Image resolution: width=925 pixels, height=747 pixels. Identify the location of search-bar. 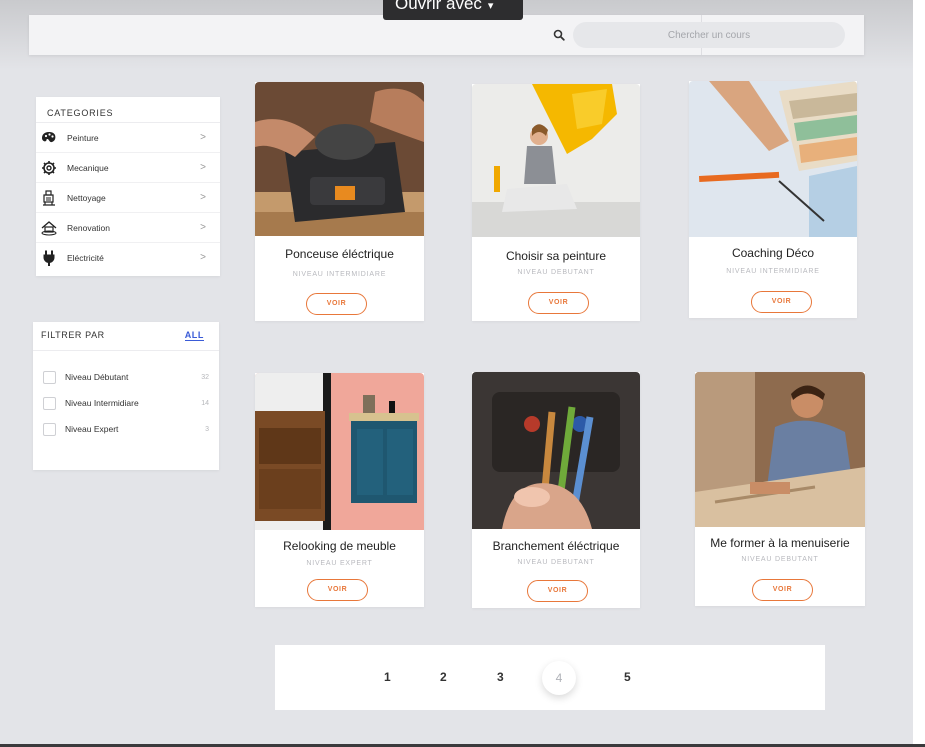
(446, 35).